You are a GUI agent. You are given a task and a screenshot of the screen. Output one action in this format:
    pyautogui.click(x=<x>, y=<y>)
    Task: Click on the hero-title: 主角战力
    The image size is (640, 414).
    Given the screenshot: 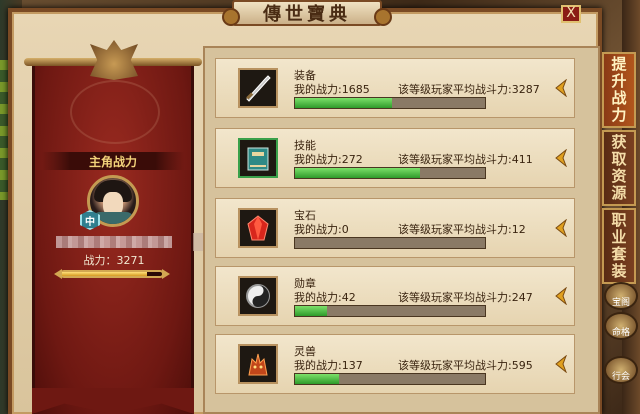 What is the action you would take?
    pyautogui.click(x=112, y=161)
    